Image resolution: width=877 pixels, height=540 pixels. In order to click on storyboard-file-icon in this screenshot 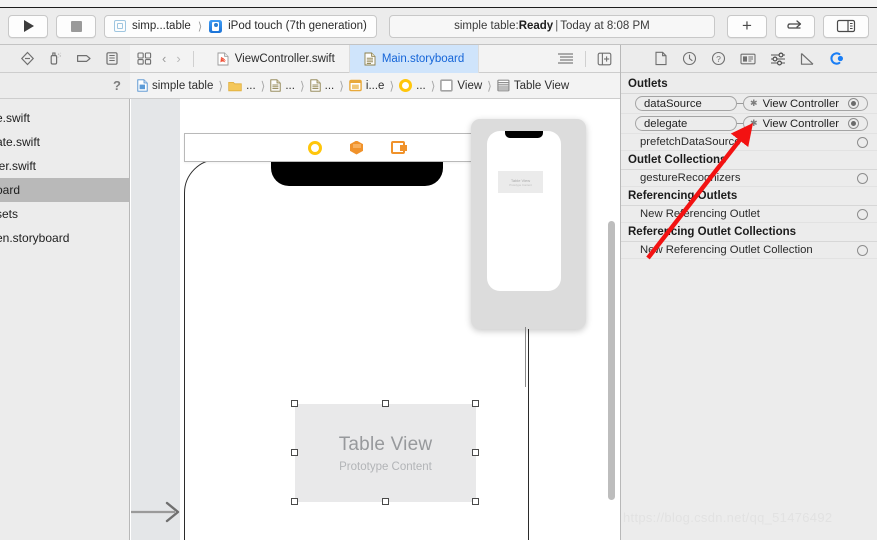, I will do `click(370, 58)`.